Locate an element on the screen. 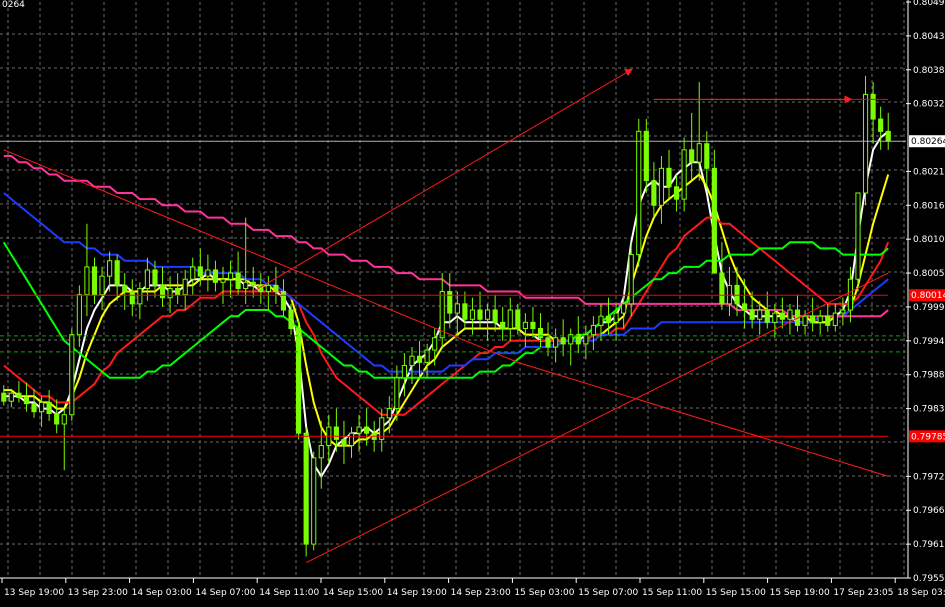  time-tick-label: 15 Sep 19:00 is located at coordinates (800, 593).